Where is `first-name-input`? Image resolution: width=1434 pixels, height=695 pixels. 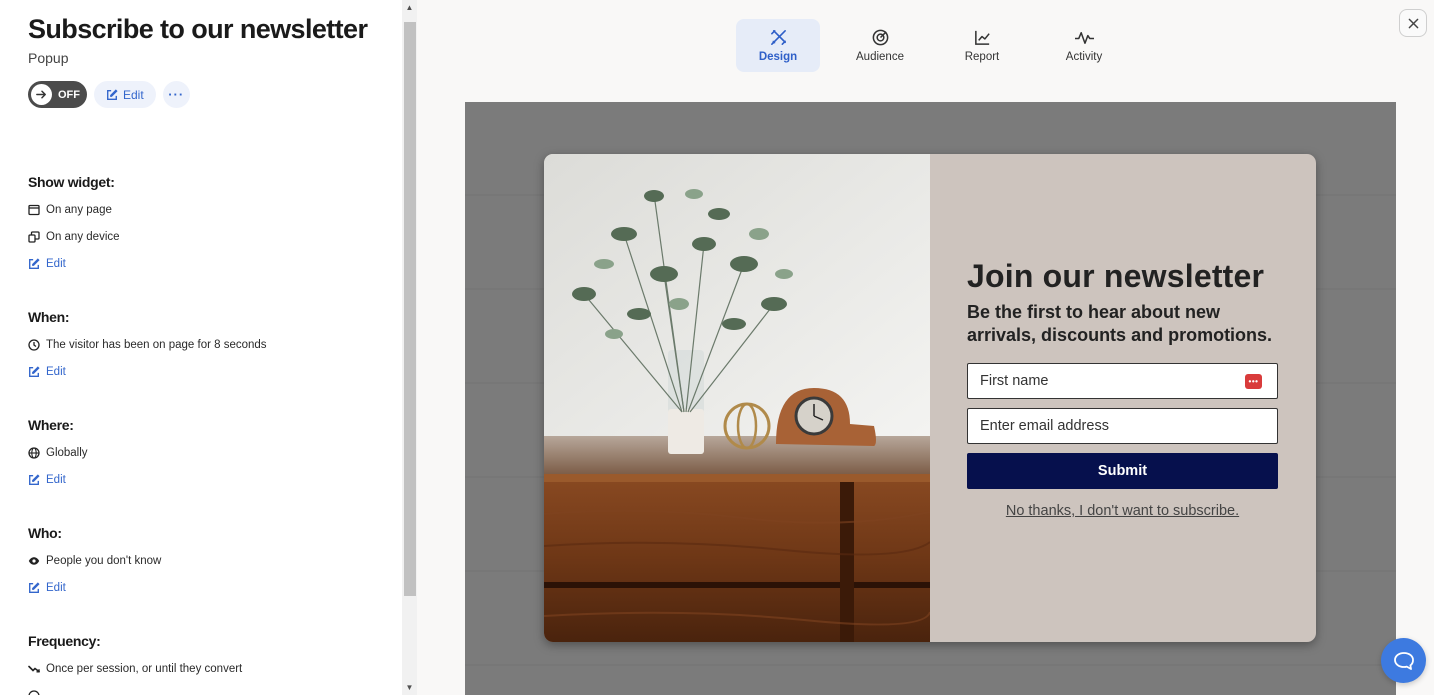 first-name-input is located at coordinates (1122, 381).